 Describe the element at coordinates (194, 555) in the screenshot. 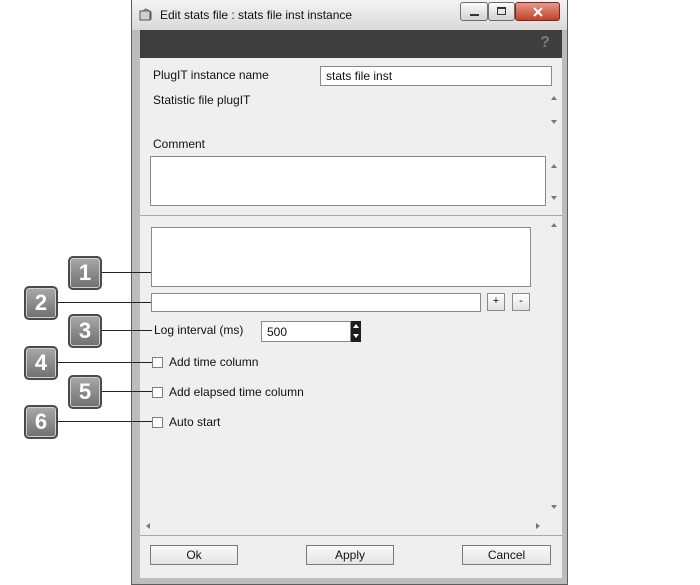

I see `ok-button: Ok` at that location.